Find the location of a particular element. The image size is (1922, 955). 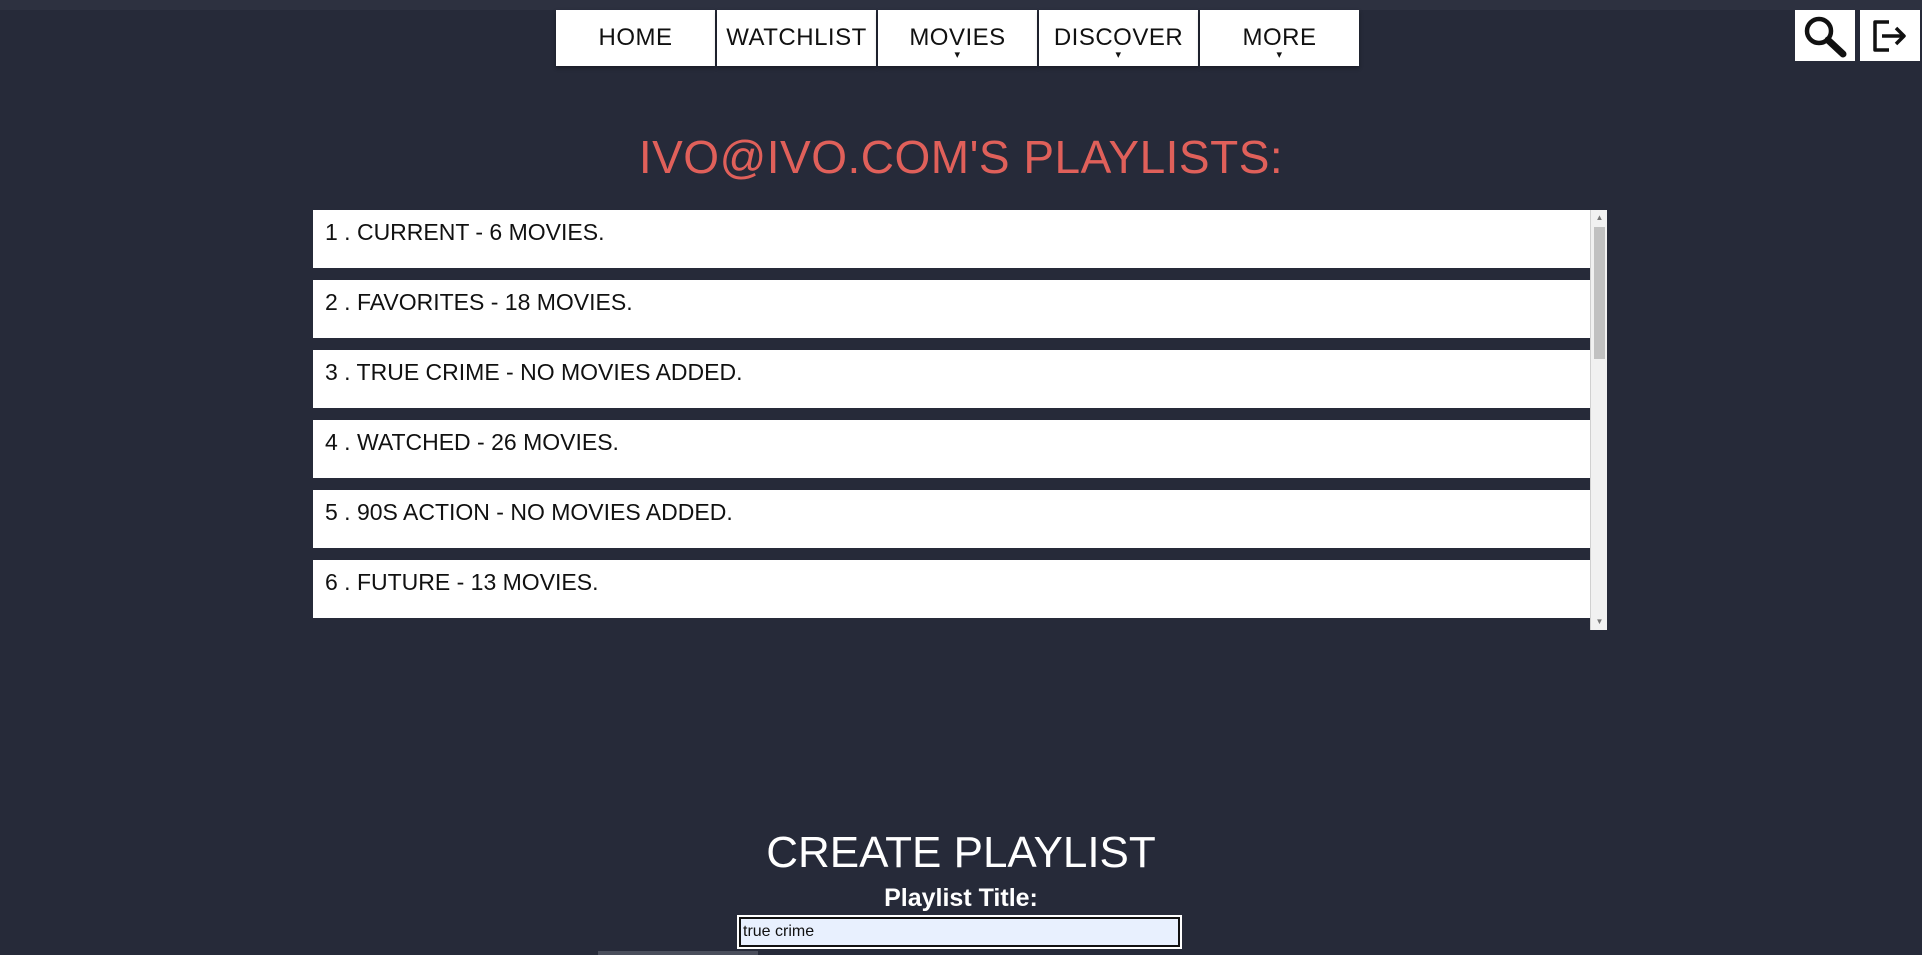

nav-home-button: HOME is located at coordinates (635, 38).